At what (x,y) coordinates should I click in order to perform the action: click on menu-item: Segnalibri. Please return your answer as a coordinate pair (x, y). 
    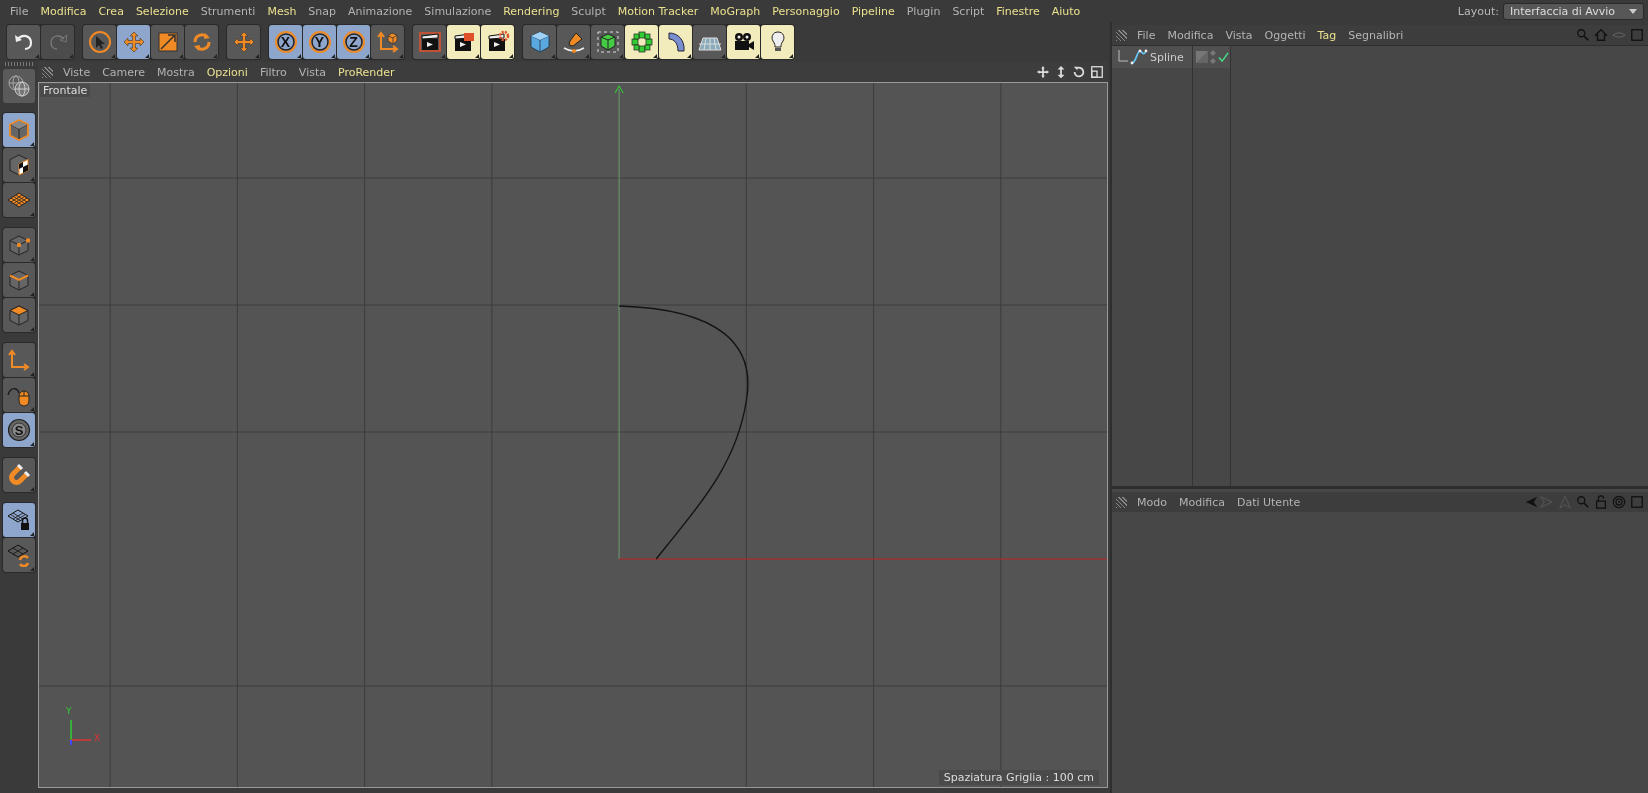
    Looking at the image, I should click on (1376, 35).